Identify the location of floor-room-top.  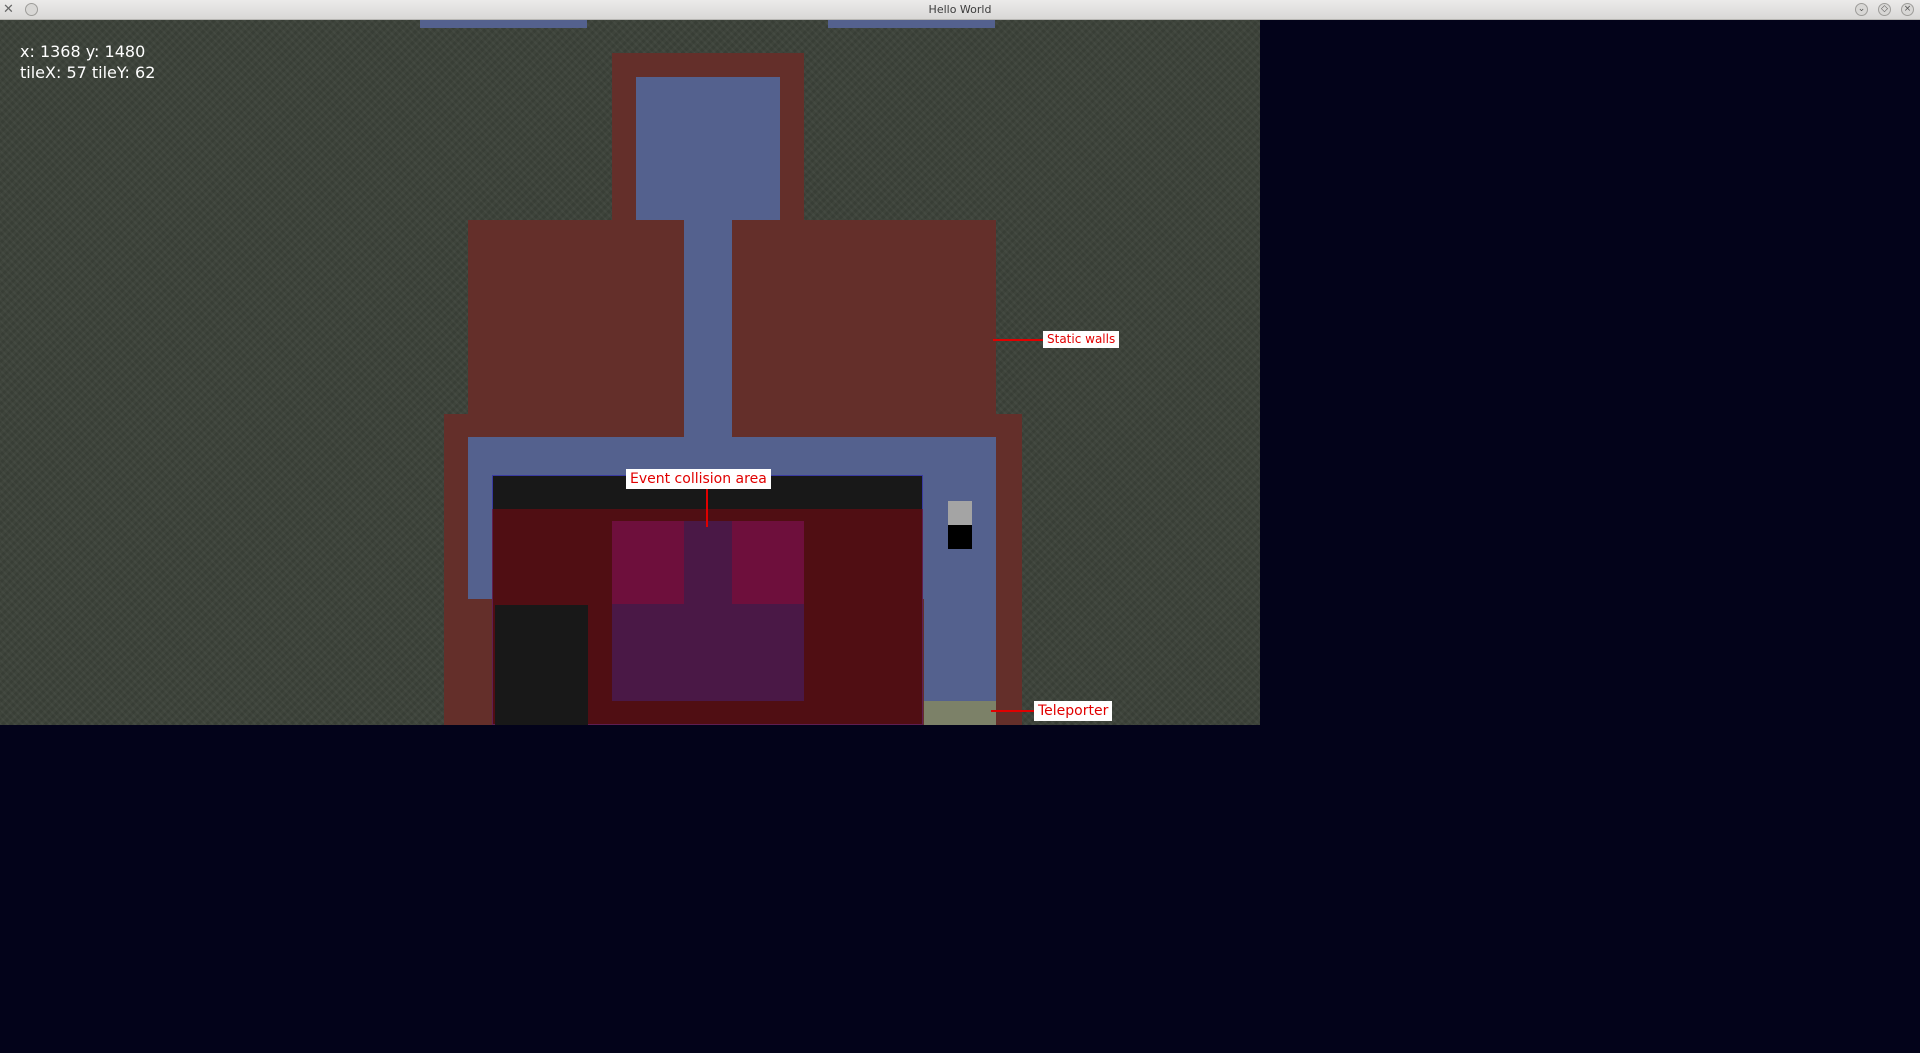
(708, 148).